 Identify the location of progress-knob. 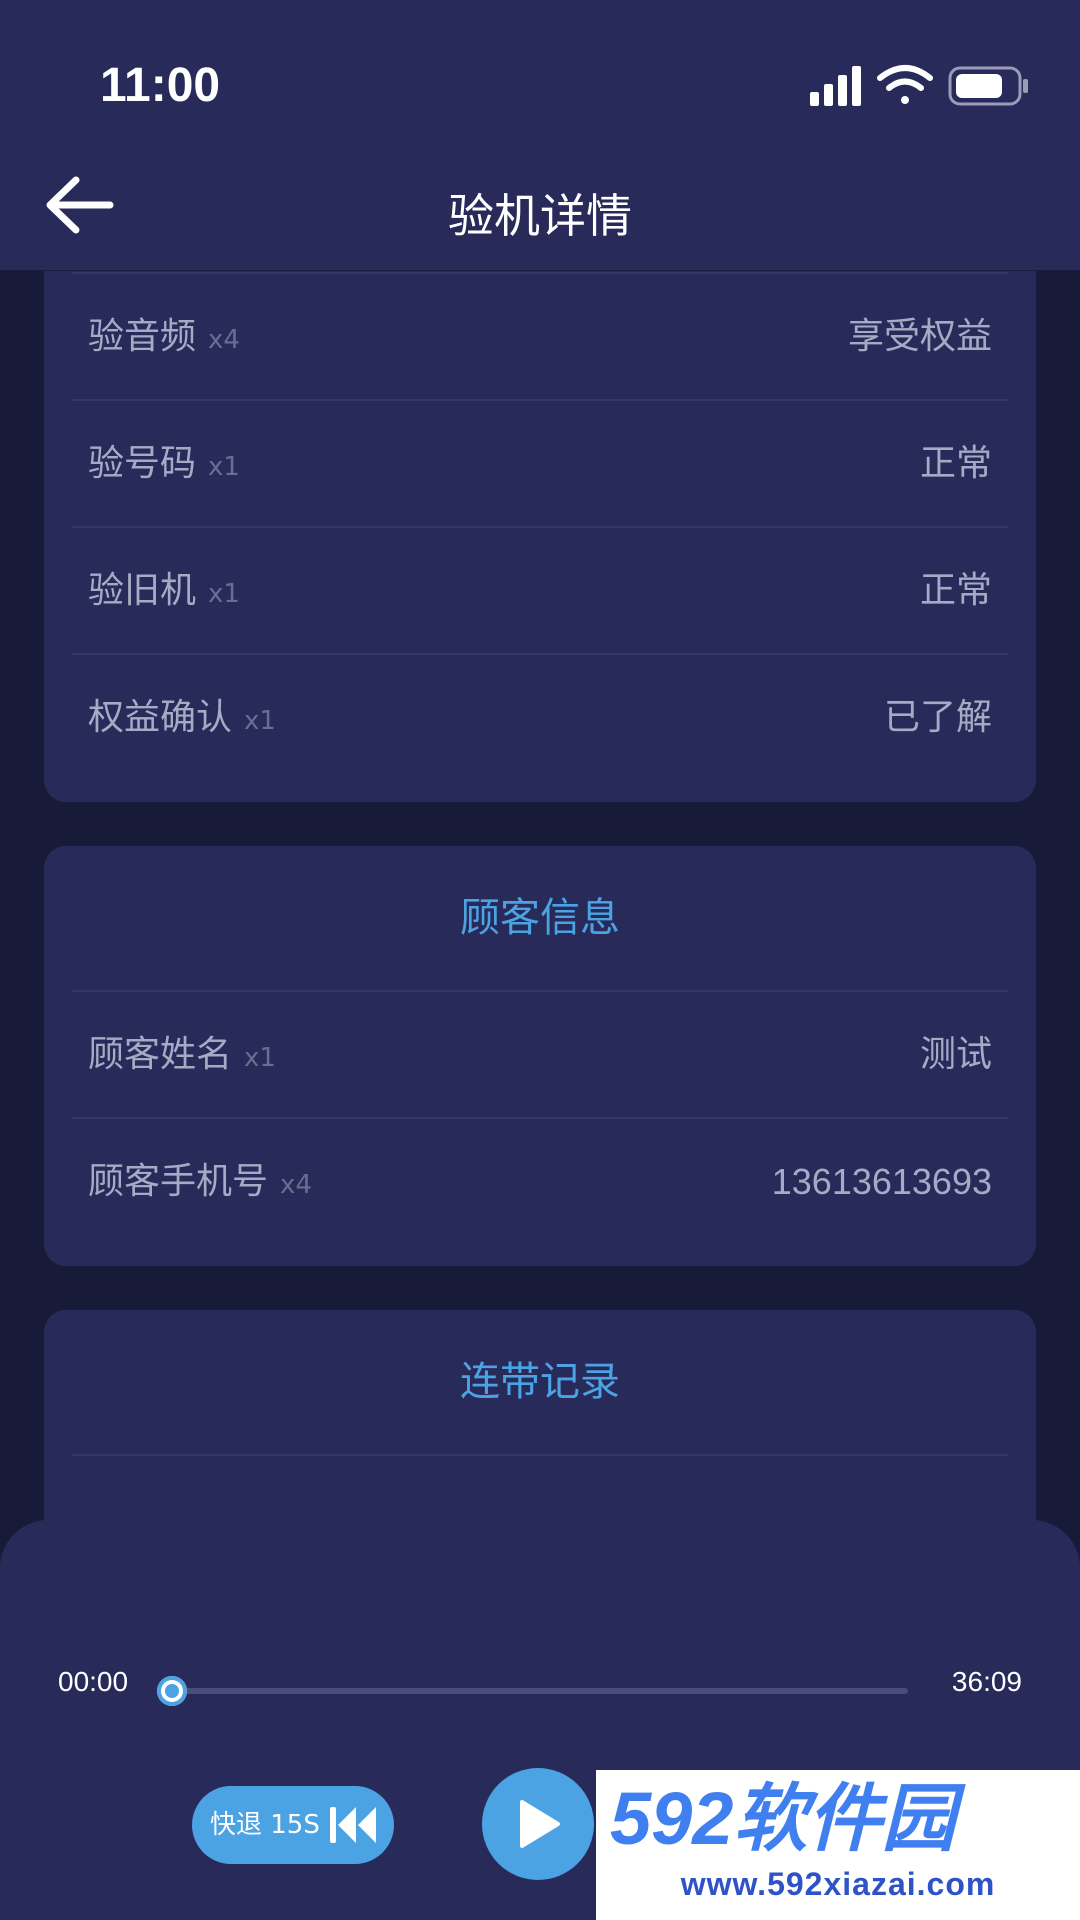
(172, 1691).